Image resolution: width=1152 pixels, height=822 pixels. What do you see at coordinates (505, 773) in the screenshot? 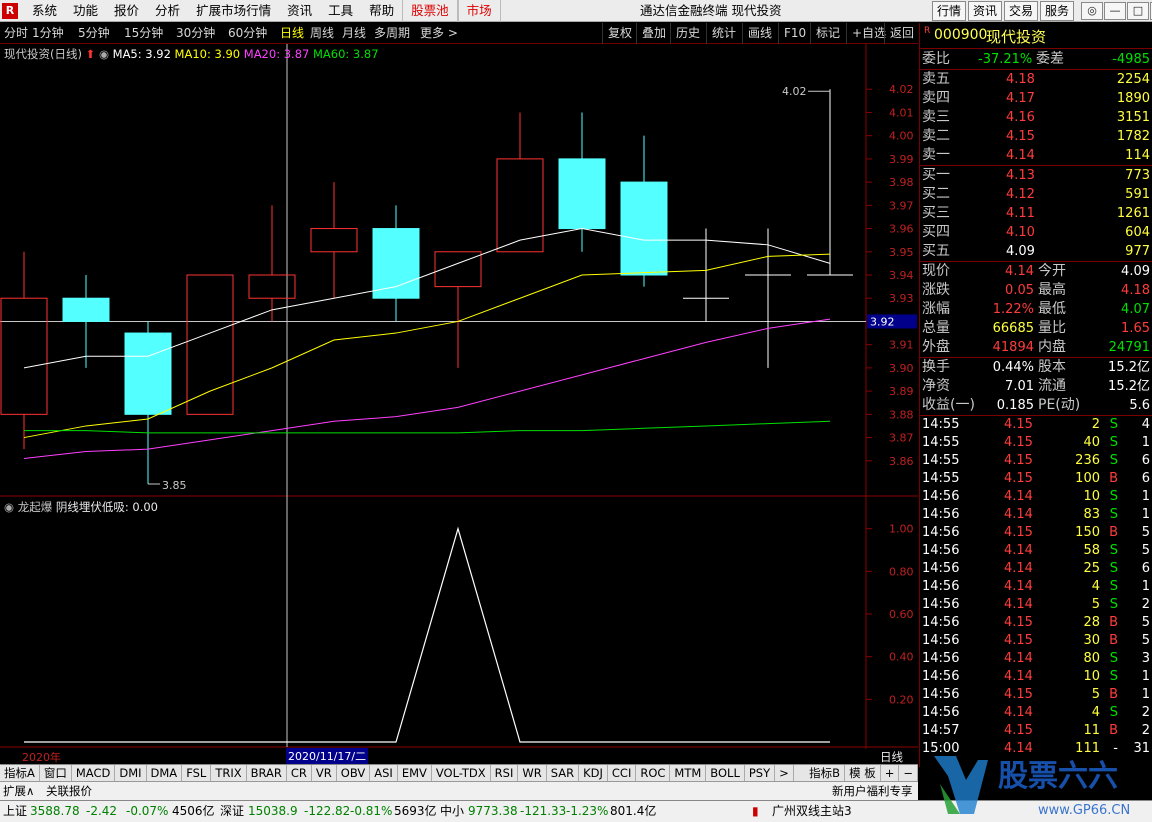
I see `indicator-tab: RSI` at bounding box center [505, 773].